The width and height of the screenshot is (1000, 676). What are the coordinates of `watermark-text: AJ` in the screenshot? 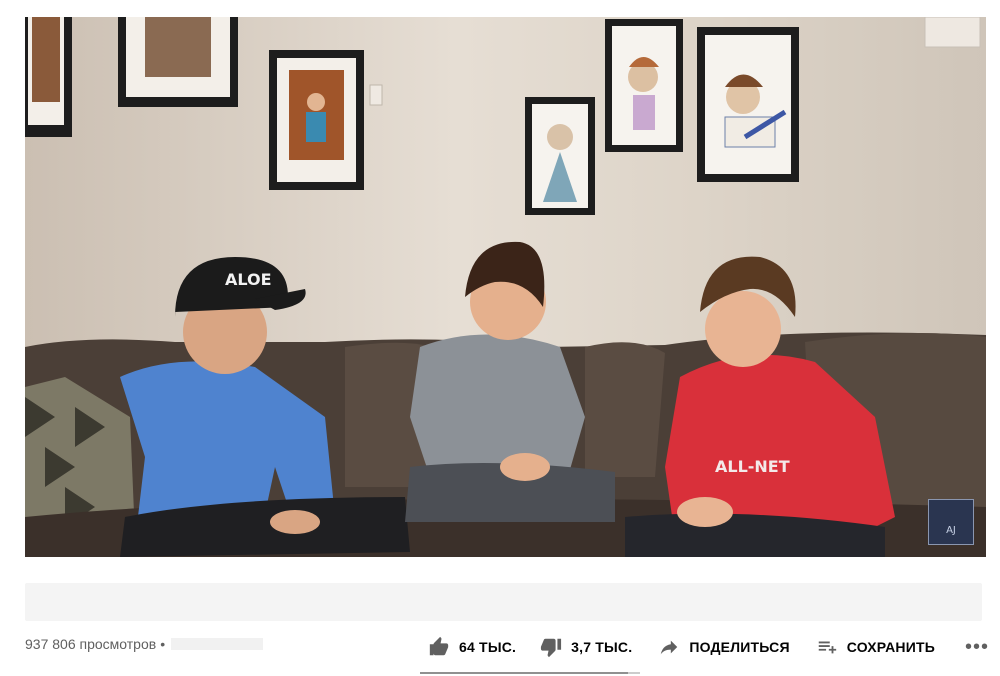 It's located at (951, 530).